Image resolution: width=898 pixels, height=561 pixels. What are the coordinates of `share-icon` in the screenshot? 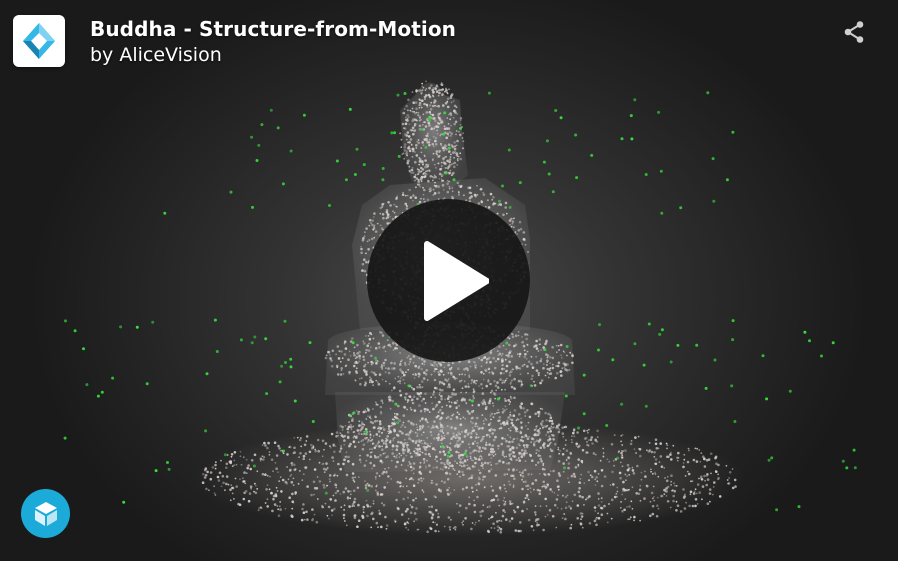 It's located at (854, 32).